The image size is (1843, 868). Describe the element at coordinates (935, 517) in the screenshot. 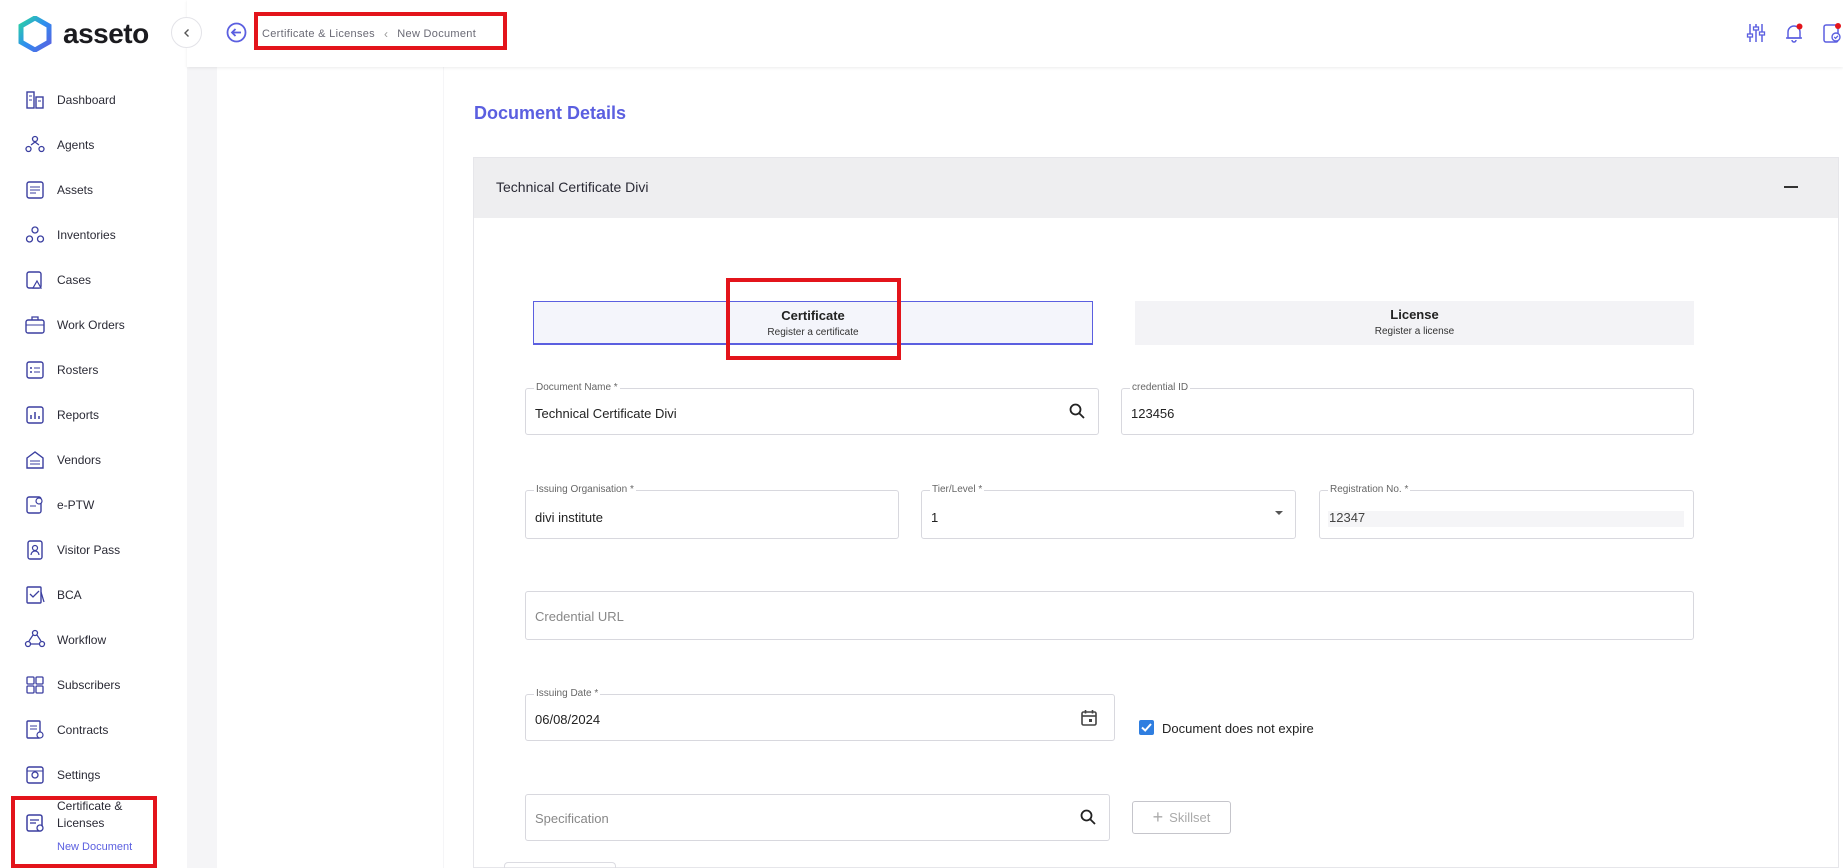

I see `tier-level-value: 1` at that location.